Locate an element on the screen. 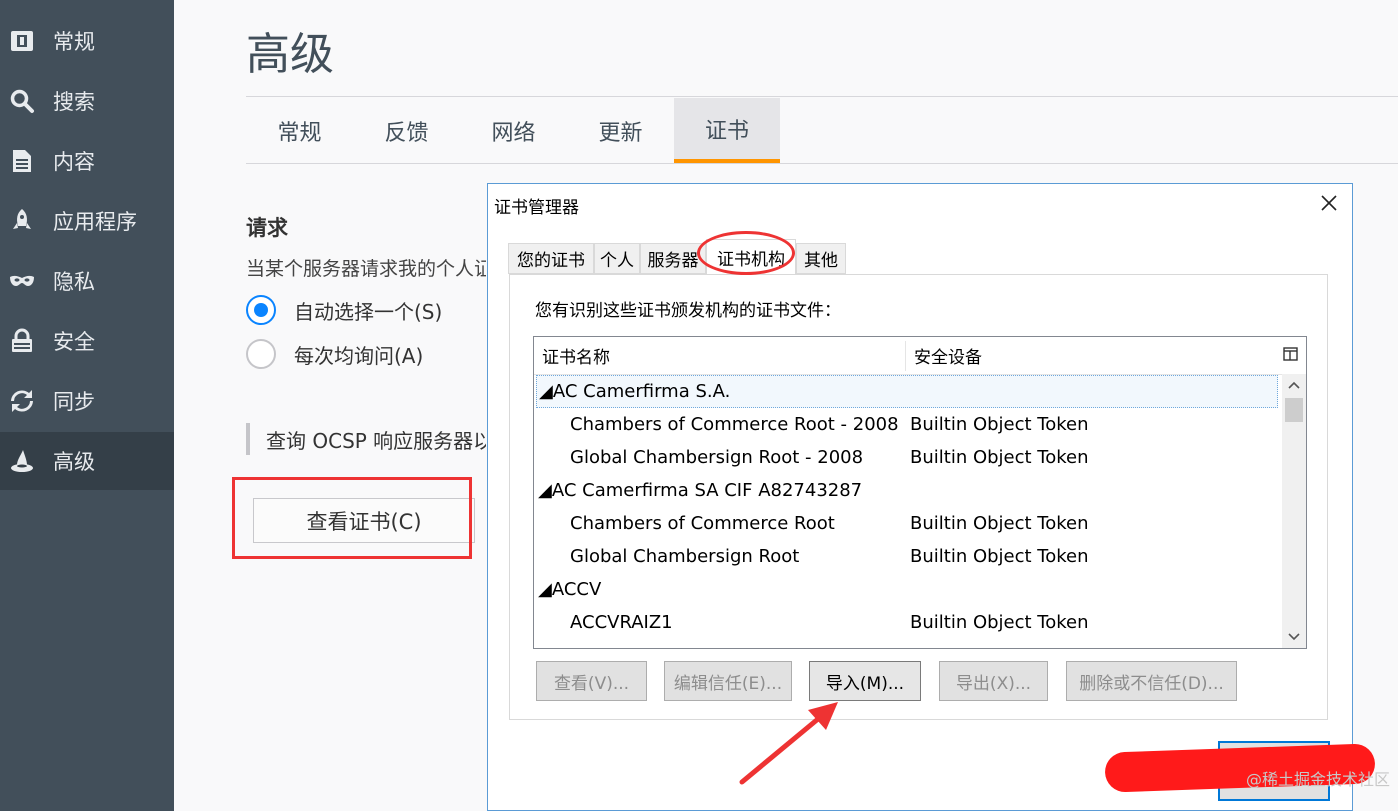 This screenshot has height=811, width=1398. sidebar-item-search: 搜索 is located at coordinates (87, 101).